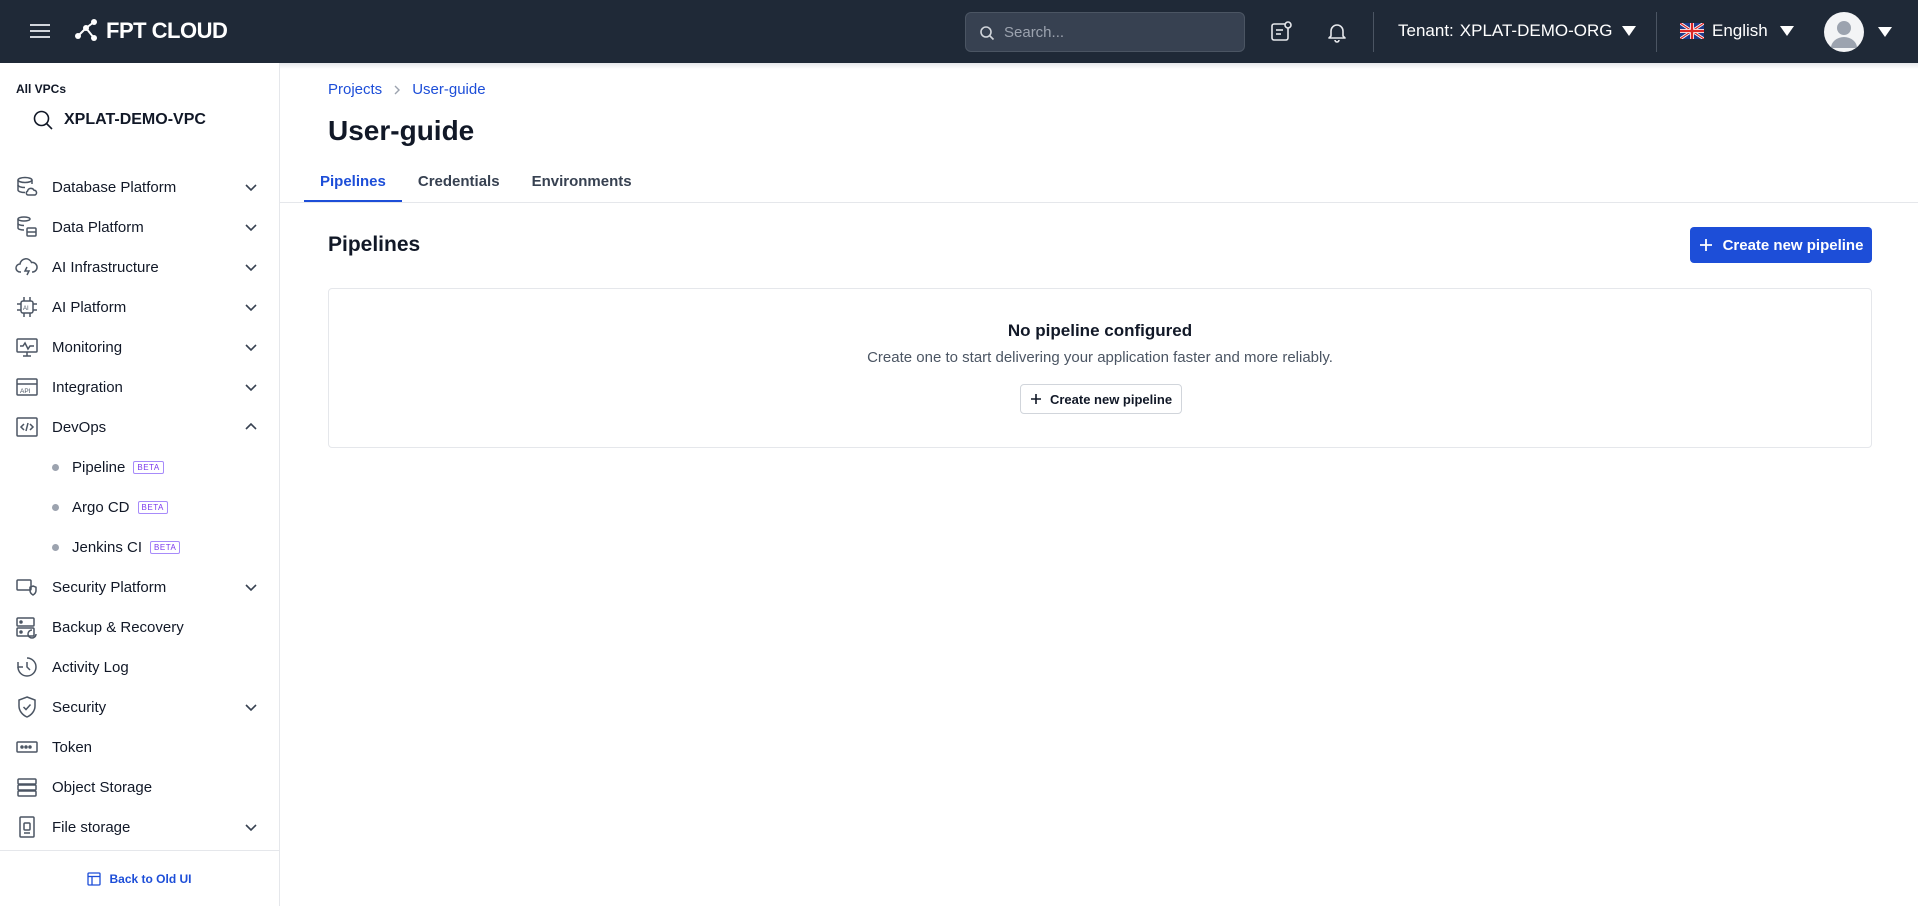  Describe the element at coordinates (139, 827) in the screenshot. I see `sidebar-item-file-storage: File storage` at that location.